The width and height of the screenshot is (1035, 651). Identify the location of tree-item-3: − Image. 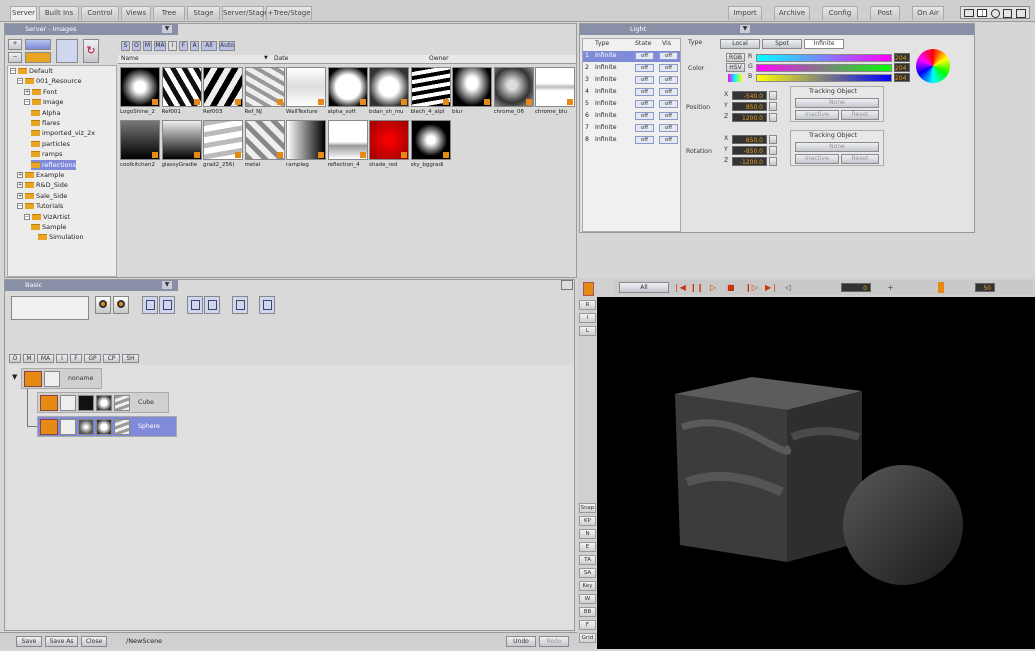
(43, 102).